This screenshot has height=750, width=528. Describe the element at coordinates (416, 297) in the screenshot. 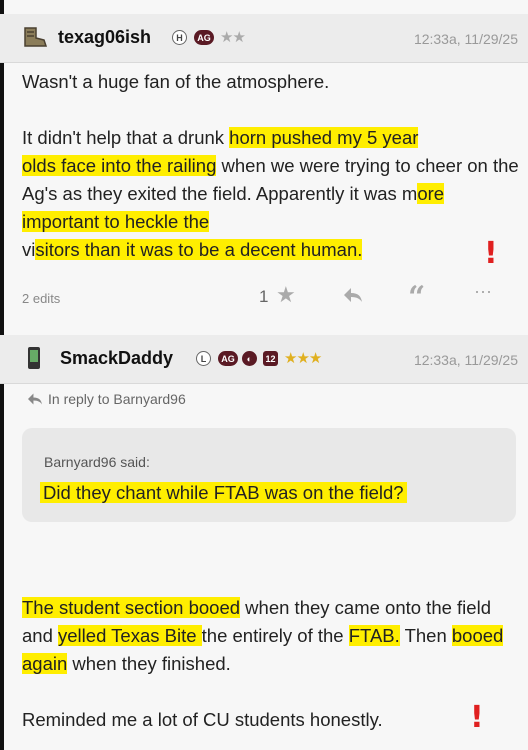

I see `quote-icon: “` at that location.